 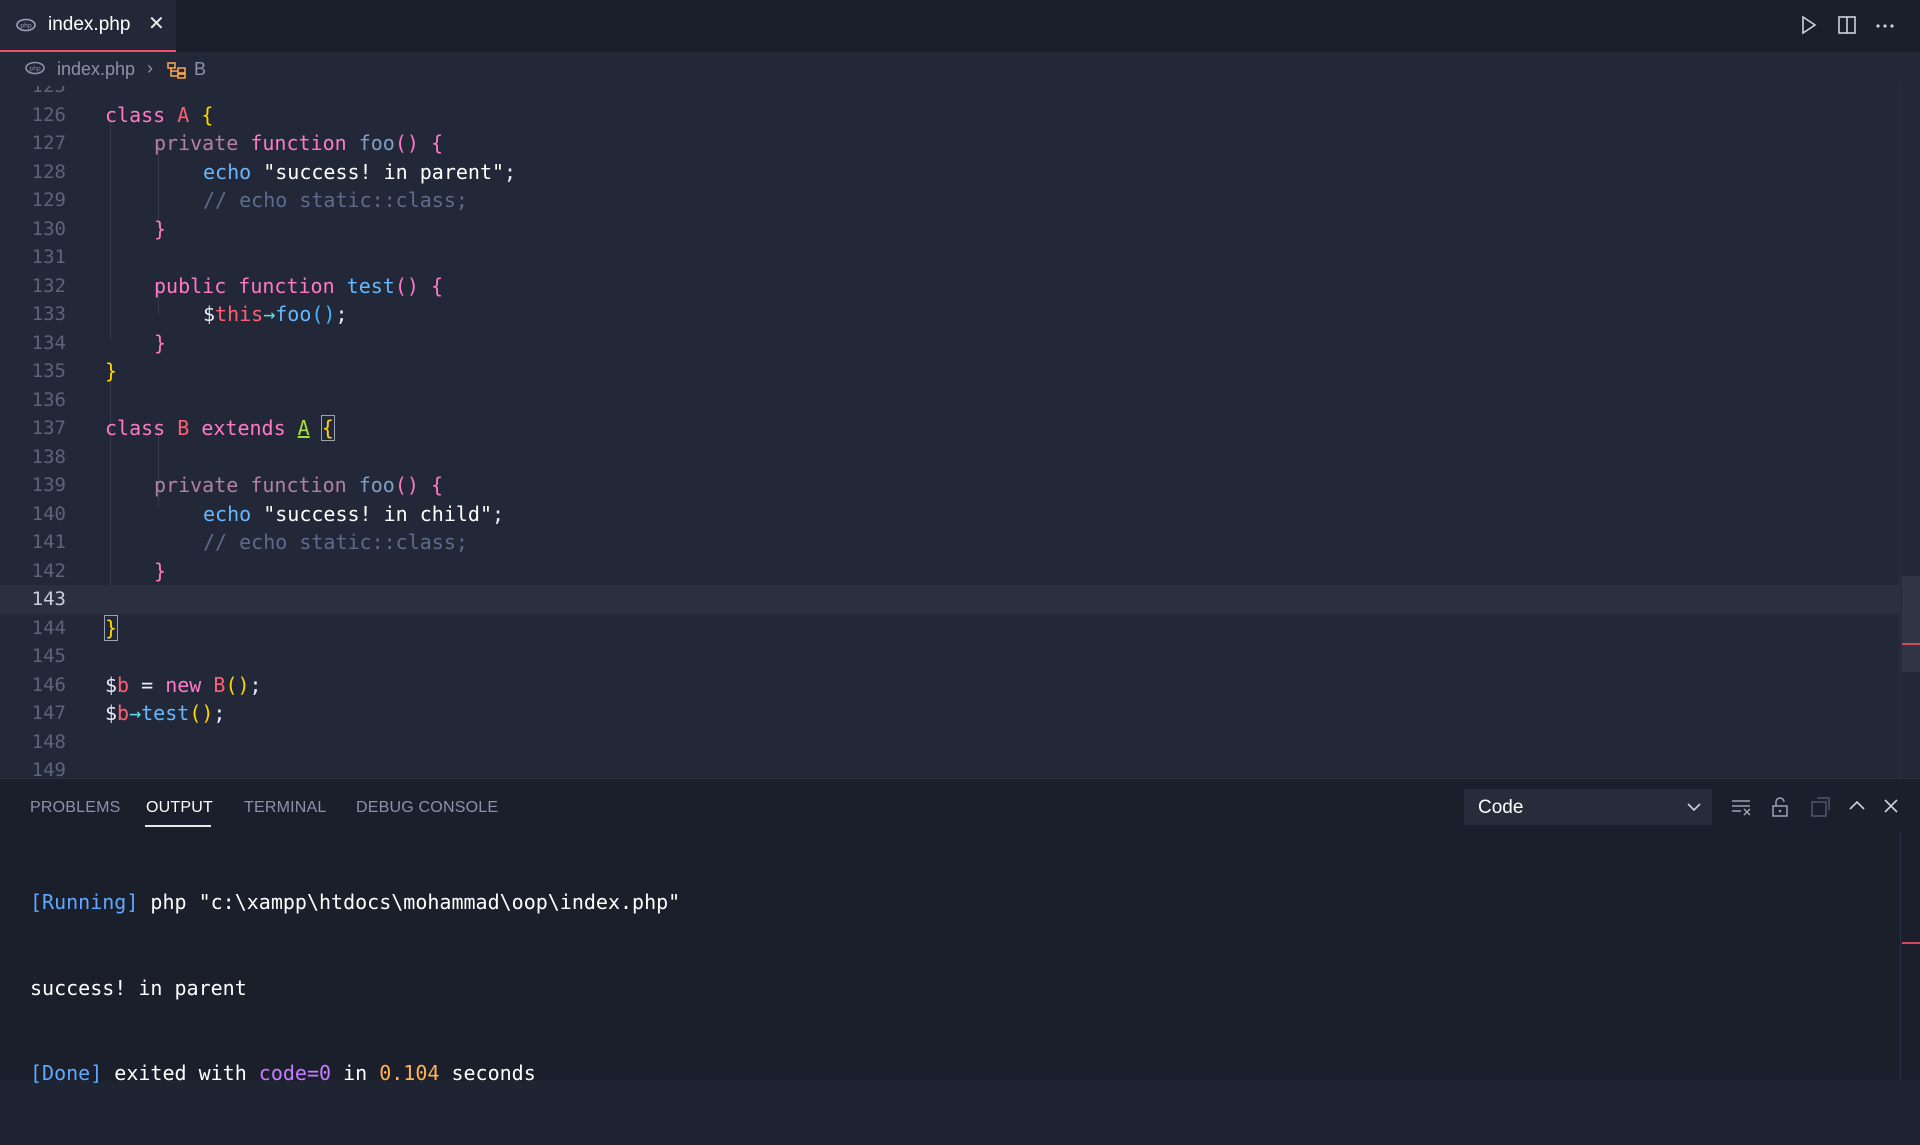 What do you see at coordinates (48, 485) in the screenshot?
I see `line-number: 139` at bounding box center [48, 485].